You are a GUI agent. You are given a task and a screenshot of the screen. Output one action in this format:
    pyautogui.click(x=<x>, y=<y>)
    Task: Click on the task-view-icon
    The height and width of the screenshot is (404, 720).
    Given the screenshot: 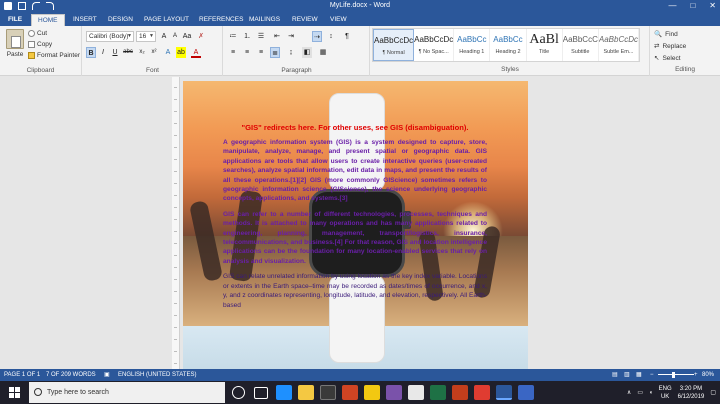 What is the action you would take?
    pyautogui.click(x=261, y=393)
    